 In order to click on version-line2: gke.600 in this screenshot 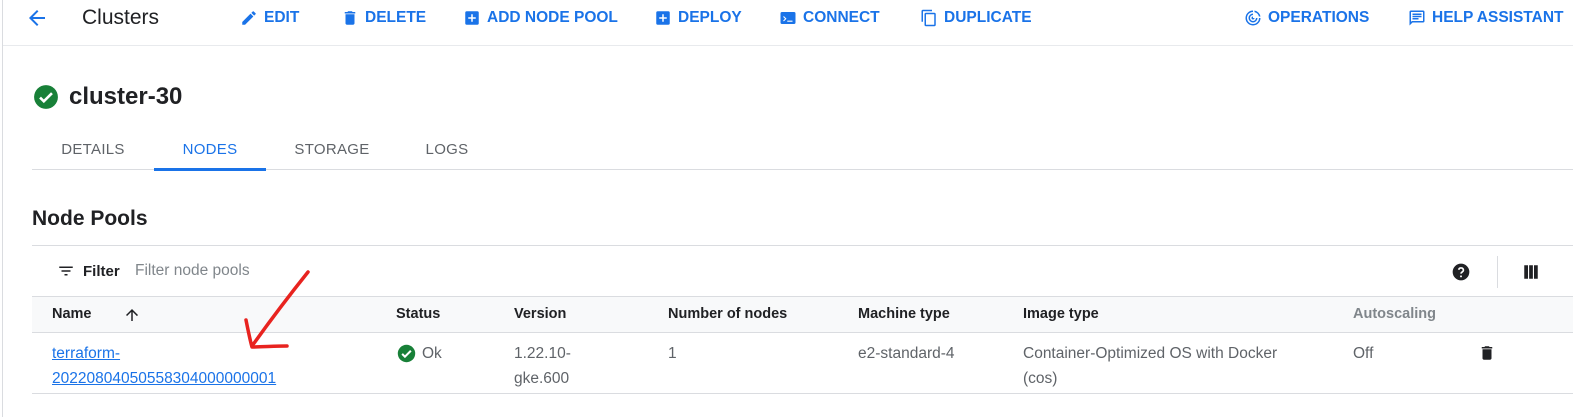, I will do `click(542, 378)`.